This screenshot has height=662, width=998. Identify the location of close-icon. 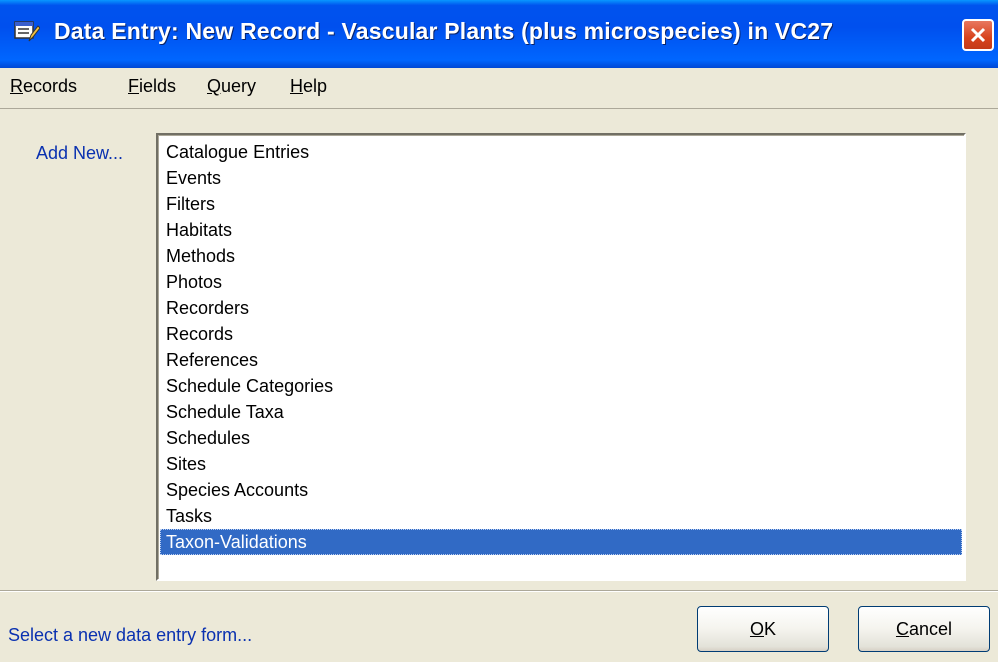
(978, 35).